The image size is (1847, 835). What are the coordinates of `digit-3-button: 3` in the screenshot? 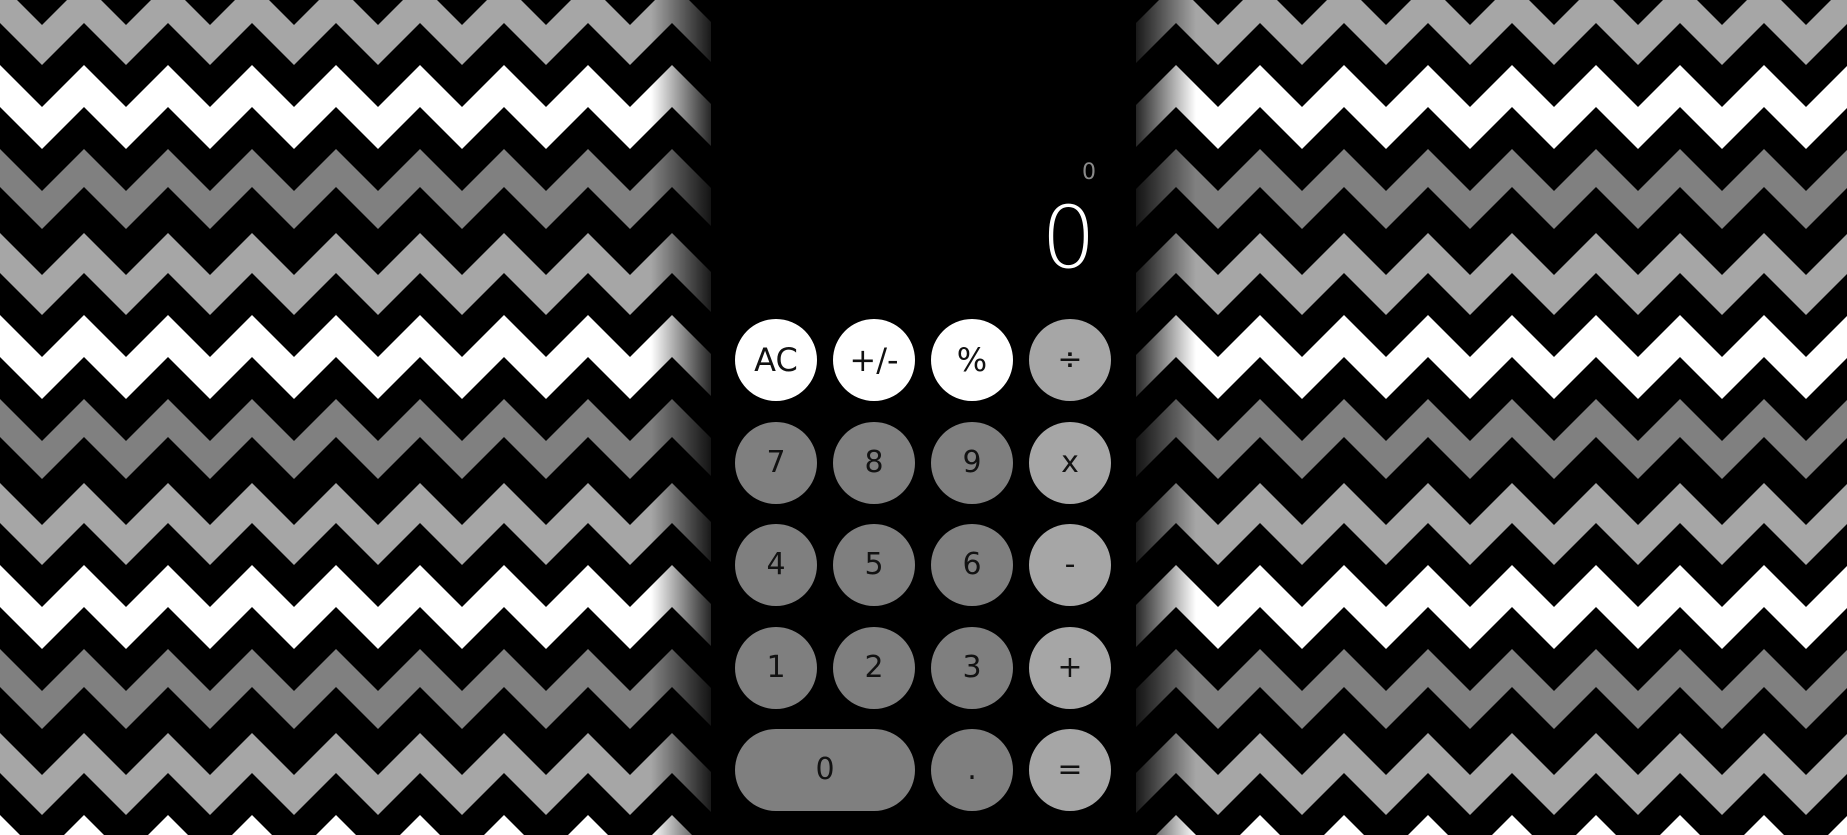 It's located at (972, 668).